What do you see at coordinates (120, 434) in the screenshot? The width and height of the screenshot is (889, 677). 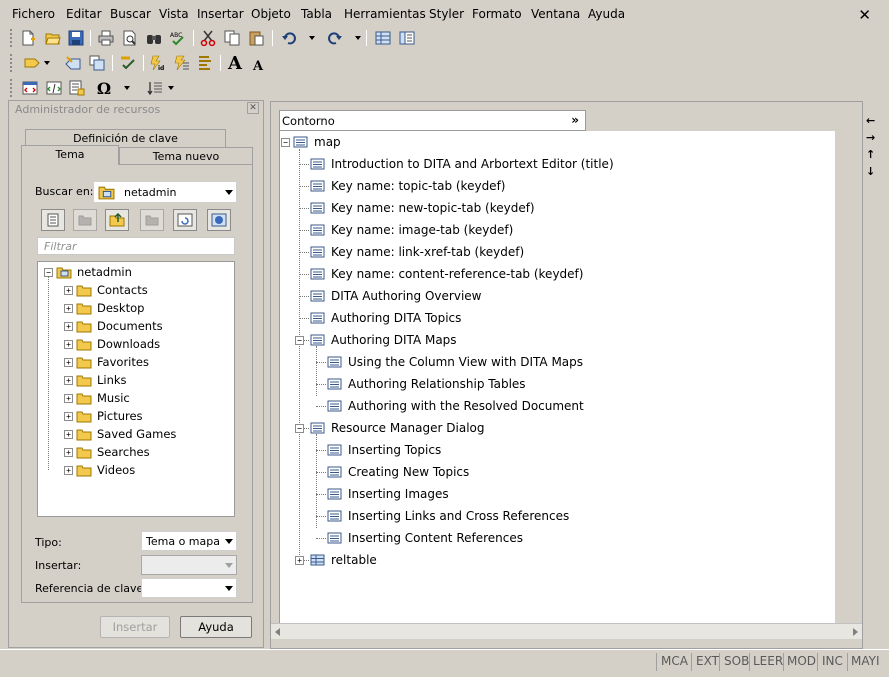 I see `tree-folder-item: + Saved Games` at bounding box center [120, 434].